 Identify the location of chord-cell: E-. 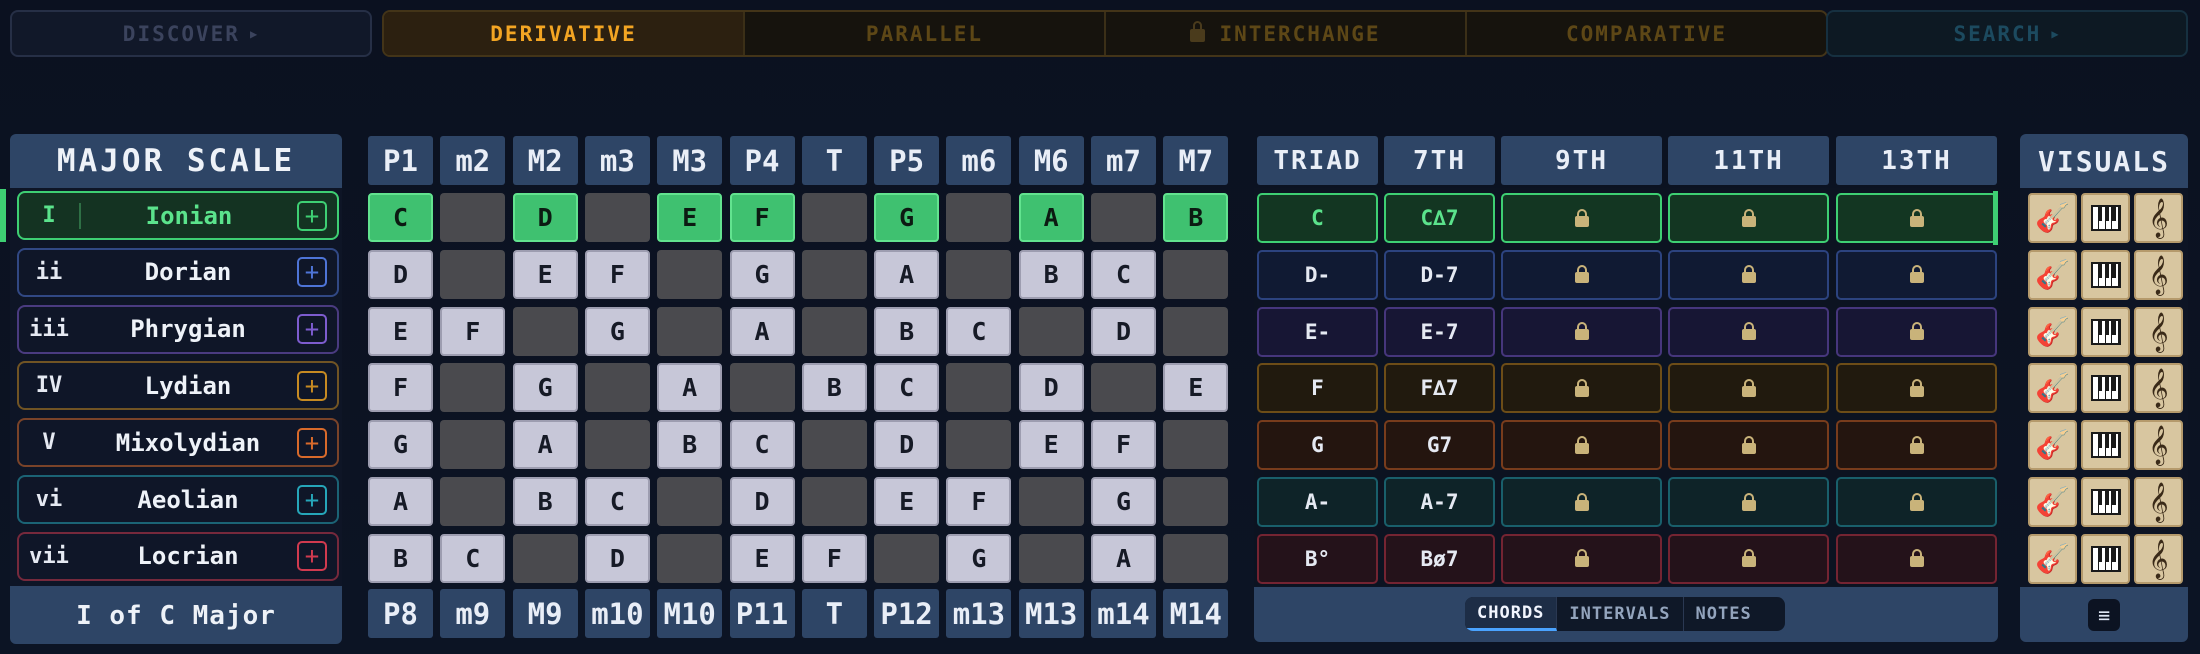
(1317, 331).